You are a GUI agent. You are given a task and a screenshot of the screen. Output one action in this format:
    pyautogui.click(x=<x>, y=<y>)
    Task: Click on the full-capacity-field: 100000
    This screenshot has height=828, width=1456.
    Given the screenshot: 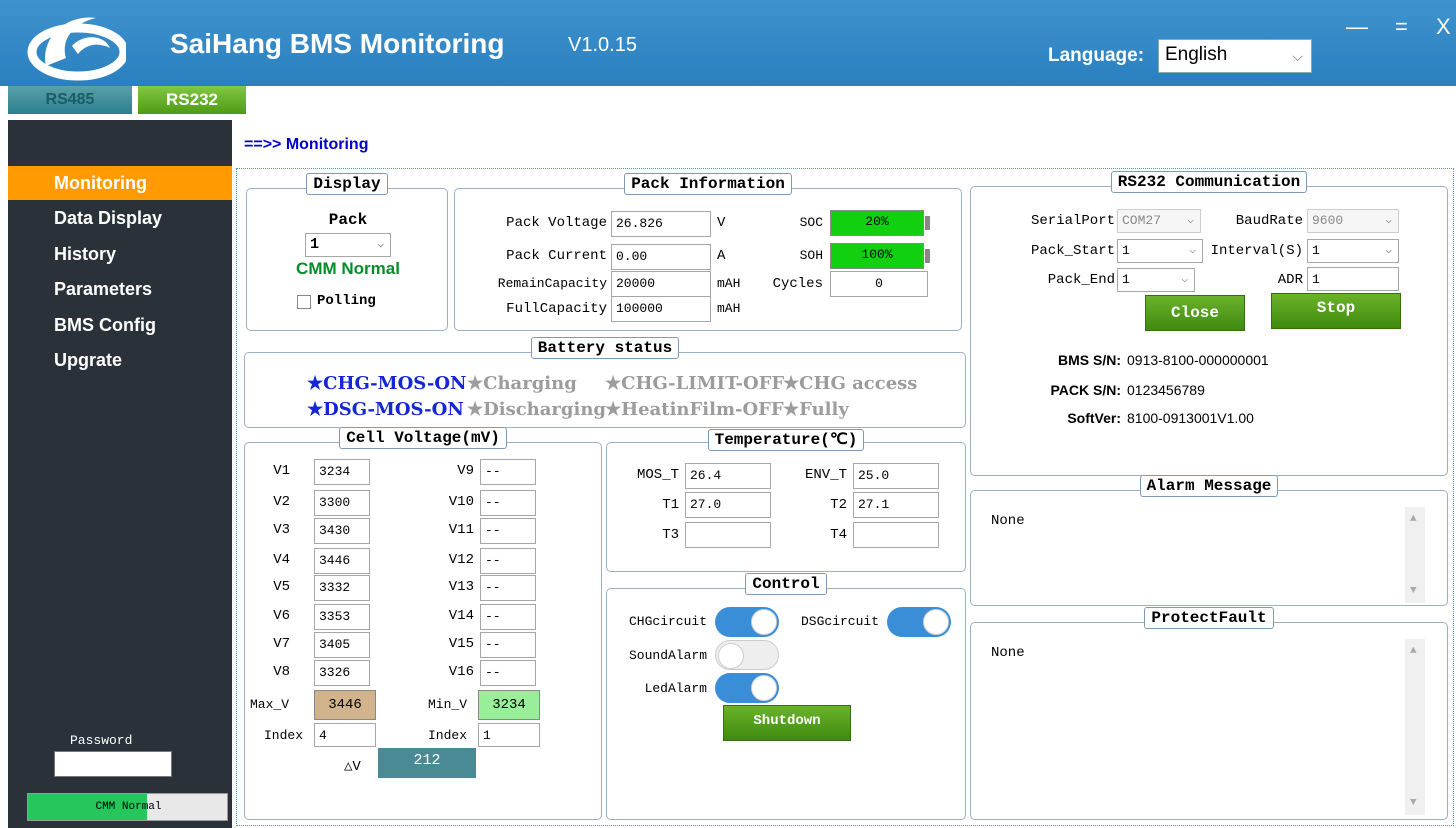 What is the action you would take?
    pyautogui.click(x=661, y=309)
    